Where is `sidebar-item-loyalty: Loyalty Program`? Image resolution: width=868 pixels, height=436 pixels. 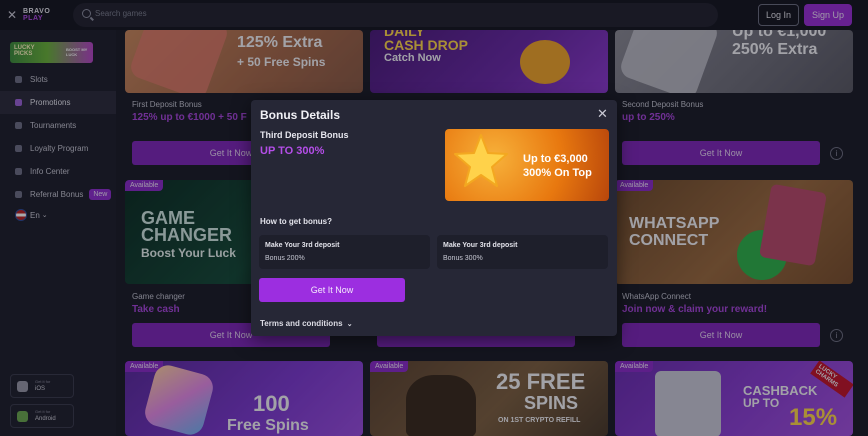
sidebar-item-loyalty: Loyalty Program is located at coordinates (58, 148).